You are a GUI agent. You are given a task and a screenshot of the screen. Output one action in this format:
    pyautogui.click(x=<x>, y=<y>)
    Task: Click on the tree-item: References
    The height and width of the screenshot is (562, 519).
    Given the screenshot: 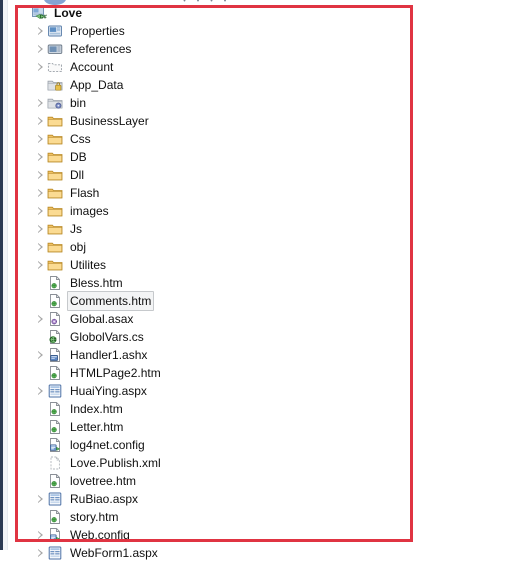 What is the action you would take?
    pyautogui.click(x=223, y=49)
    